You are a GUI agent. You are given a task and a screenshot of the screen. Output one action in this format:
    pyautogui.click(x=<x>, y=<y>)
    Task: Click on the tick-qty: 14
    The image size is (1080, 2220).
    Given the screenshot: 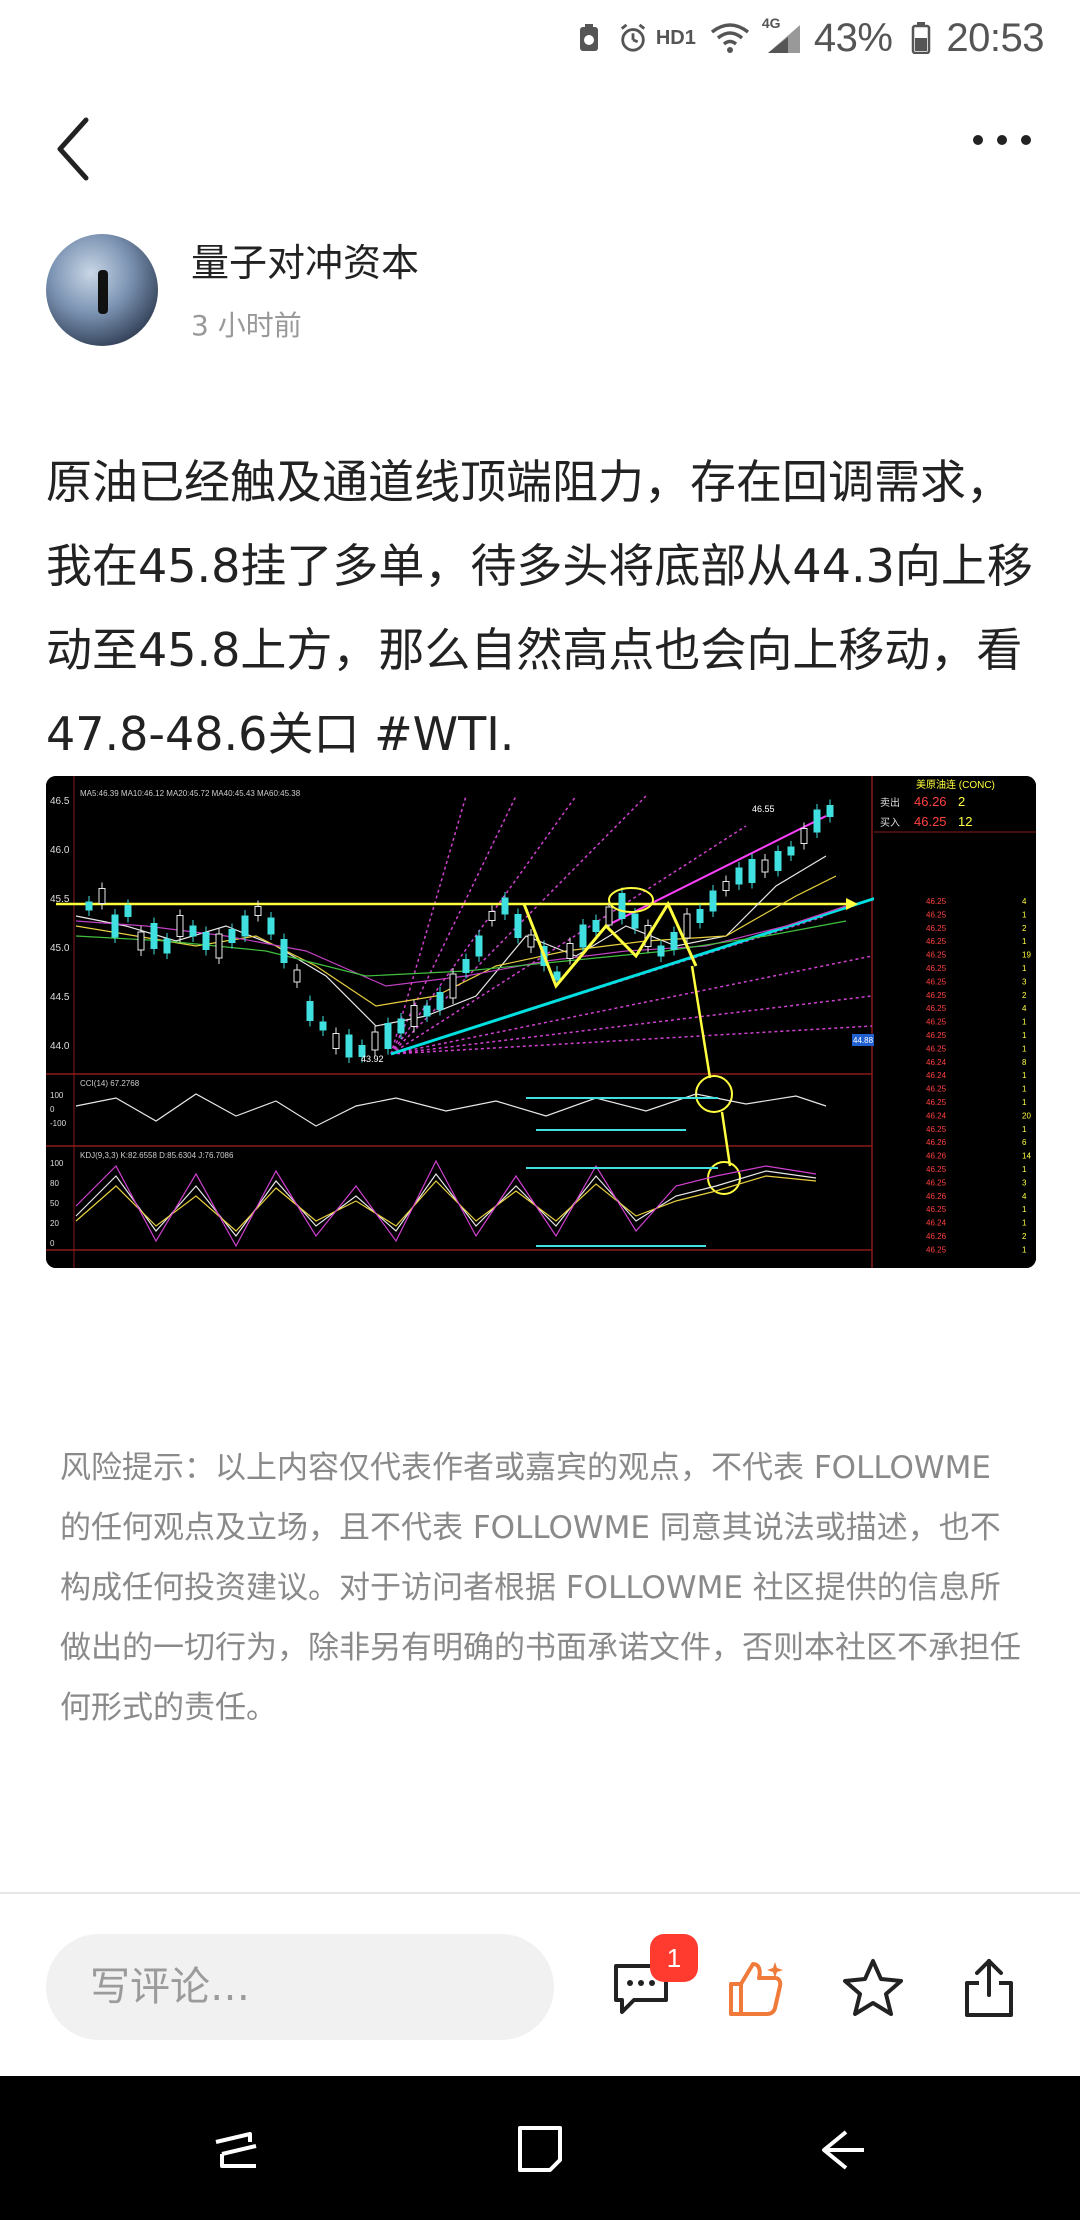 What is the action you would take?
    pyautogui.click(x=1026, y=1156)
    